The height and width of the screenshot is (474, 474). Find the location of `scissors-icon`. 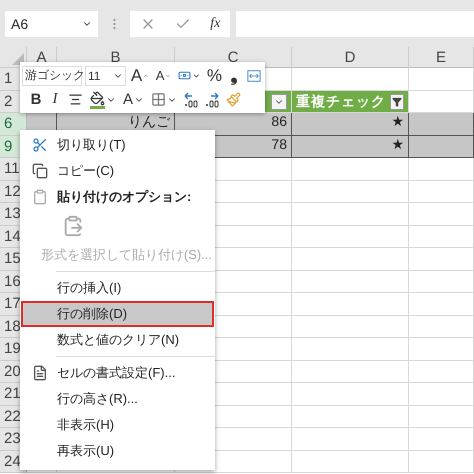

scissors-icon is located at coordinates (40, 145).